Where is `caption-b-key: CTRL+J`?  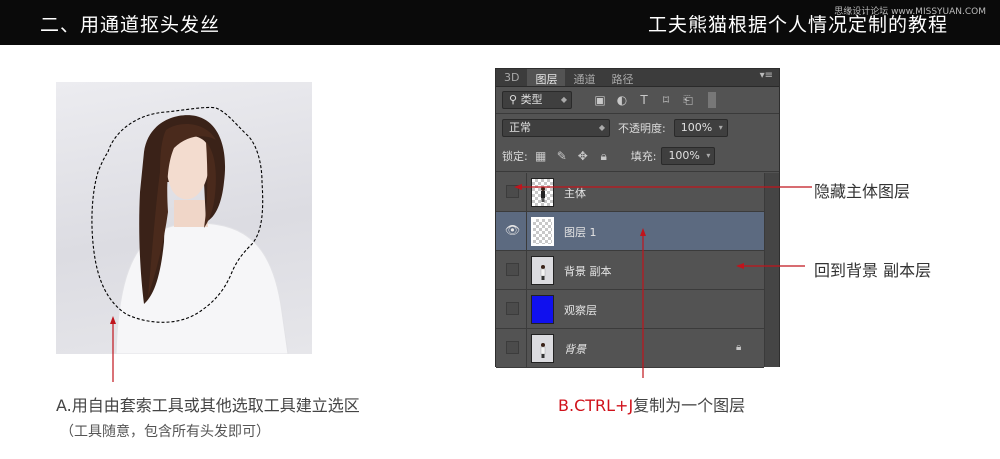
caption-b-key: CTRL+J is located at coordinates (604, 405).